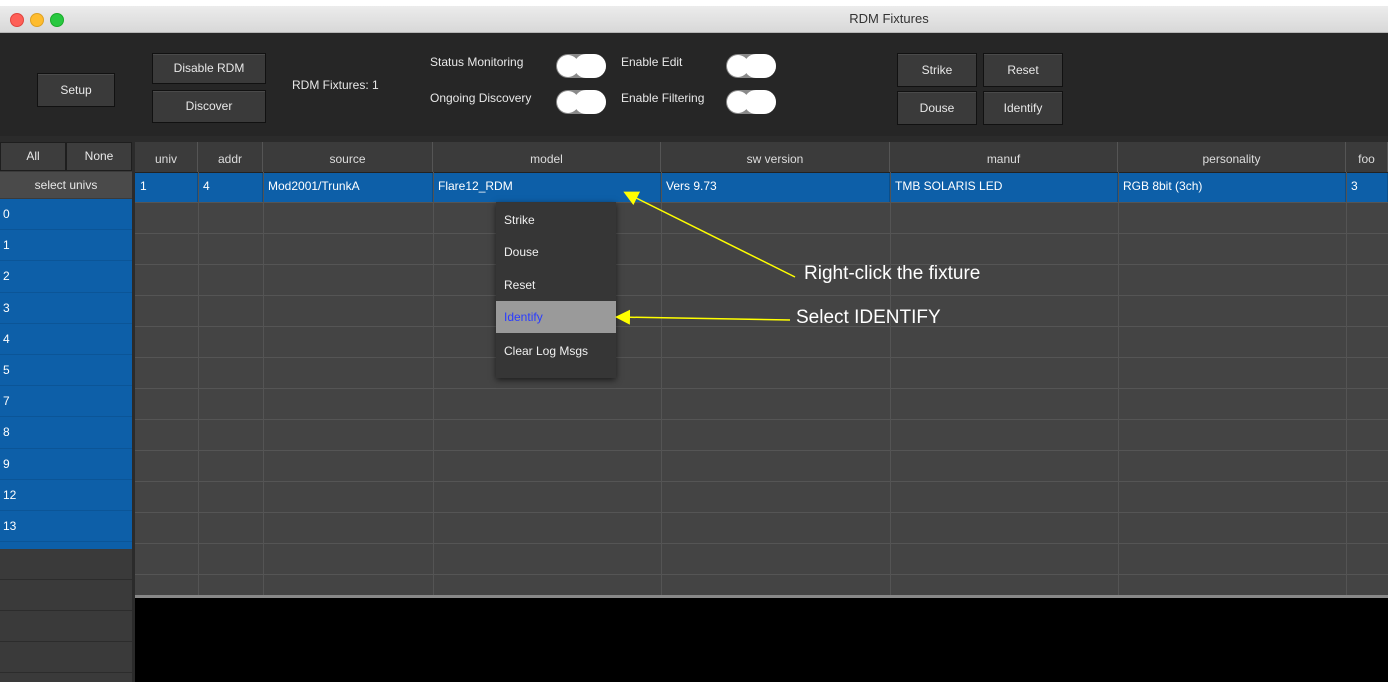 Image resolution: width=1388 pixels, height=682 pixels. Describe the element at coordinates (547, 187) in the screenshot. I see `table-cell: Flare12_RDM` at that location.